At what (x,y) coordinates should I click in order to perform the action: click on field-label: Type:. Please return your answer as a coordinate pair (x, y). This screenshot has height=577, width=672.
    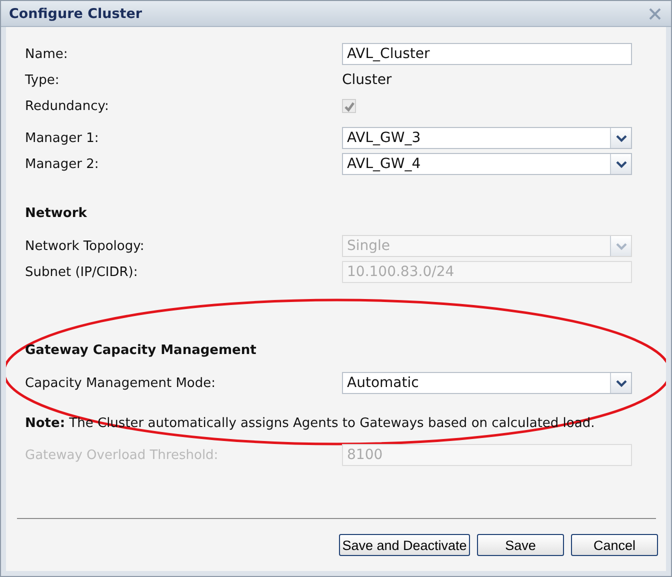
    Looking at the image, I should click on (42, 80).